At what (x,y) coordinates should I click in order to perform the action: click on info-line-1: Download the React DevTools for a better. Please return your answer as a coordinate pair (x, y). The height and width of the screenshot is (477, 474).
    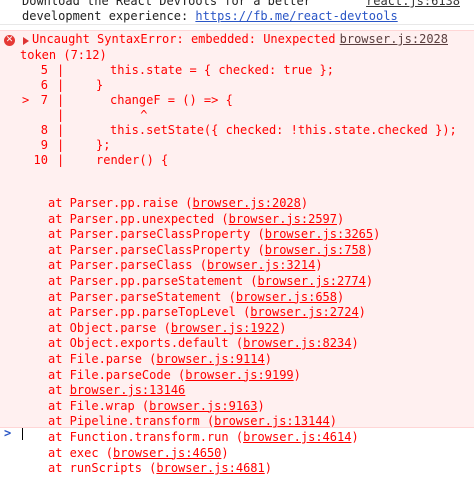
    Looking at the image, I should click on (166, 4).